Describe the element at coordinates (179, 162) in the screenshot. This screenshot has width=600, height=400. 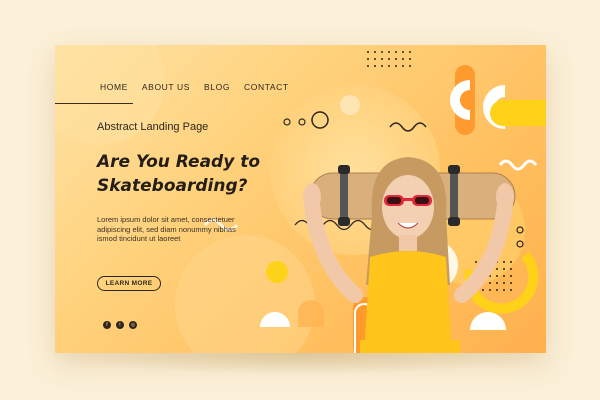
I see `headline-line-1: Are You Ready to` at that location.